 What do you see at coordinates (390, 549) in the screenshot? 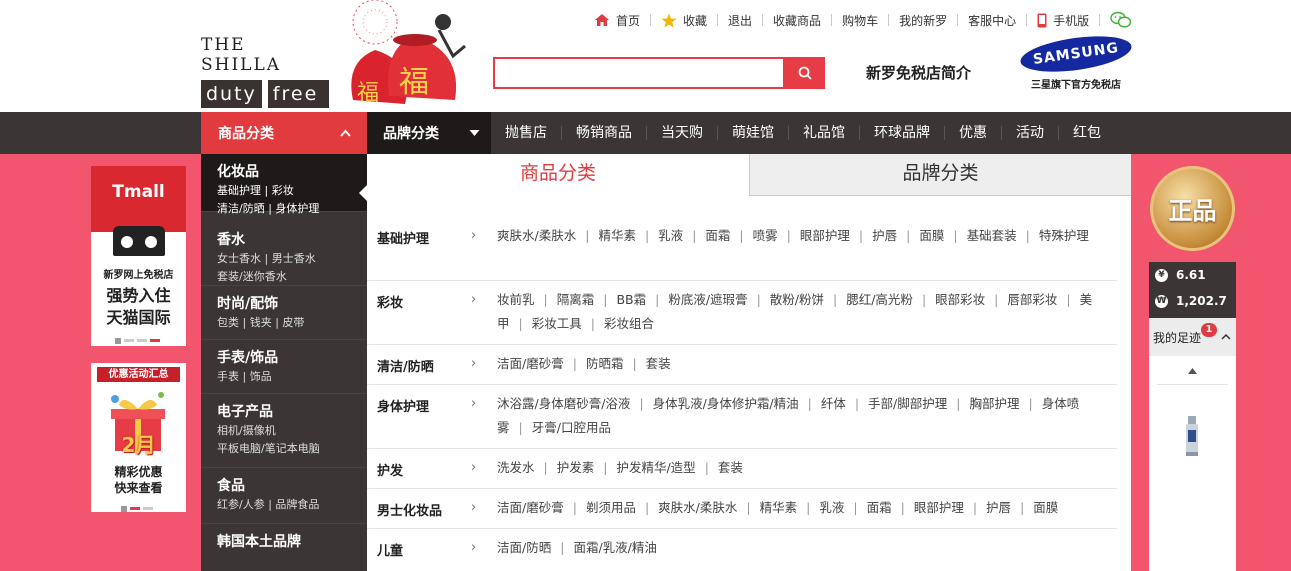
I see `row-label: 儿童` at bounding box center [390, 549].